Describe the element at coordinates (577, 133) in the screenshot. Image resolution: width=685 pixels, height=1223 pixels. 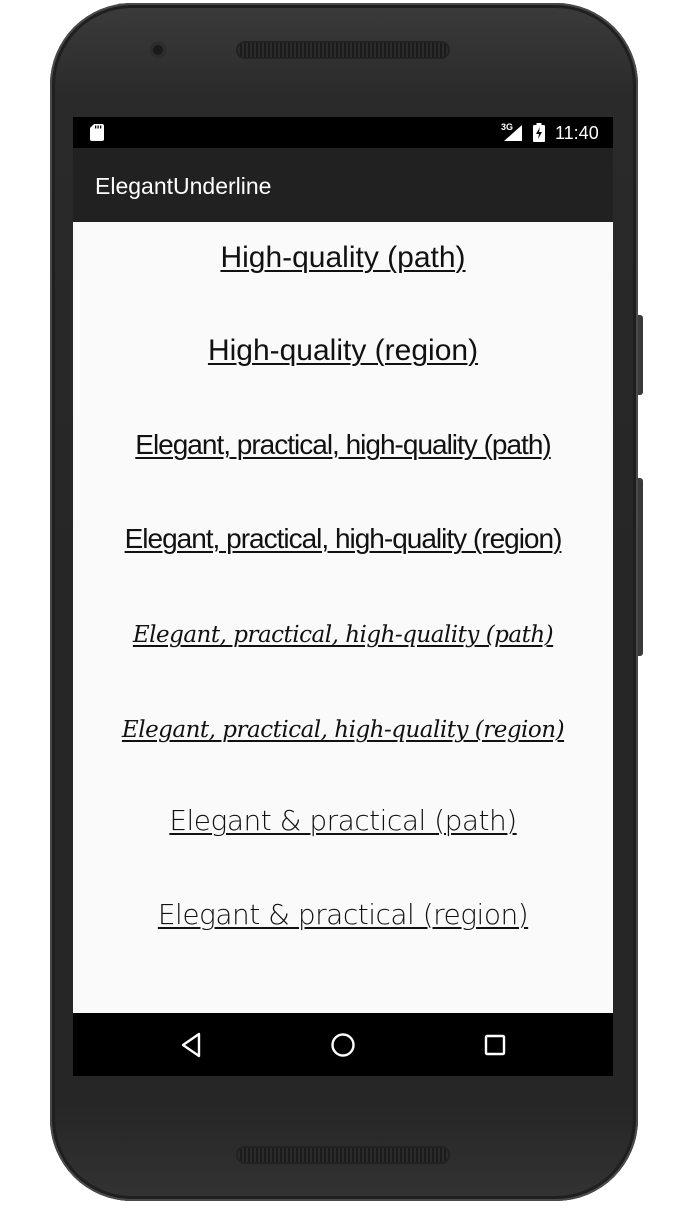
I see `status-clock: 11:40` at that location.